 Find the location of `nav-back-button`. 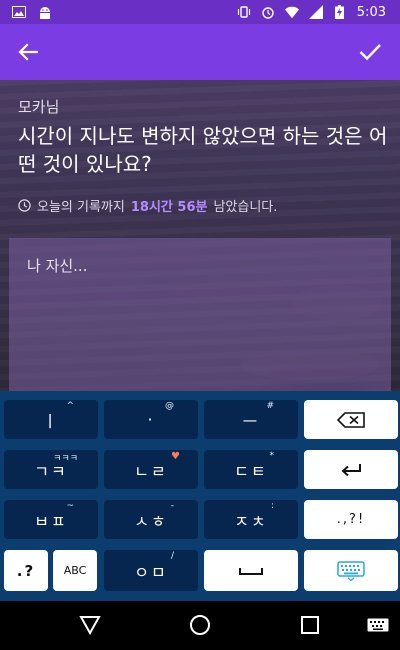

nav-back-button is located at coordinates (90, 625).